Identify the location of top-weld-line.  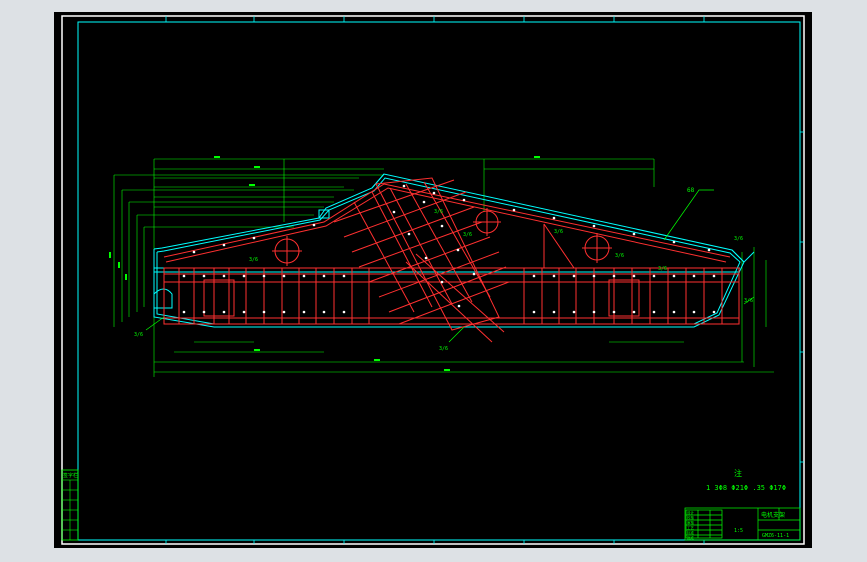
(447, 226).